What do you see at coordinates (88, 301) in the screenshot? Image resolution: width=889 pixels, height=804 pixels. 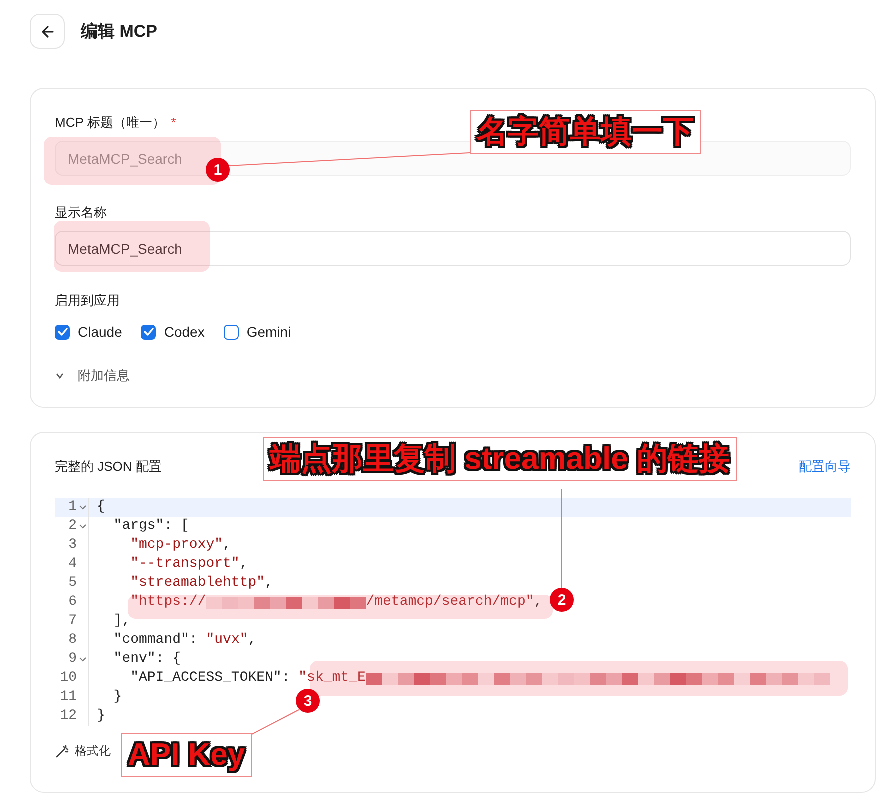 I see `section-label: 启用到应用` at bounding box center [88, 301].